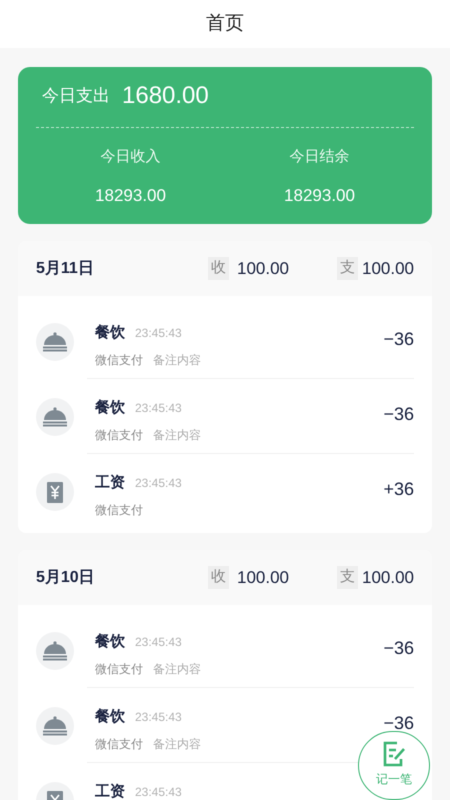 This screenshot has width=450, height=800. Describe the element at coordinates (394, 754) in the screenshot. I see `edit-note-icon` at that location.